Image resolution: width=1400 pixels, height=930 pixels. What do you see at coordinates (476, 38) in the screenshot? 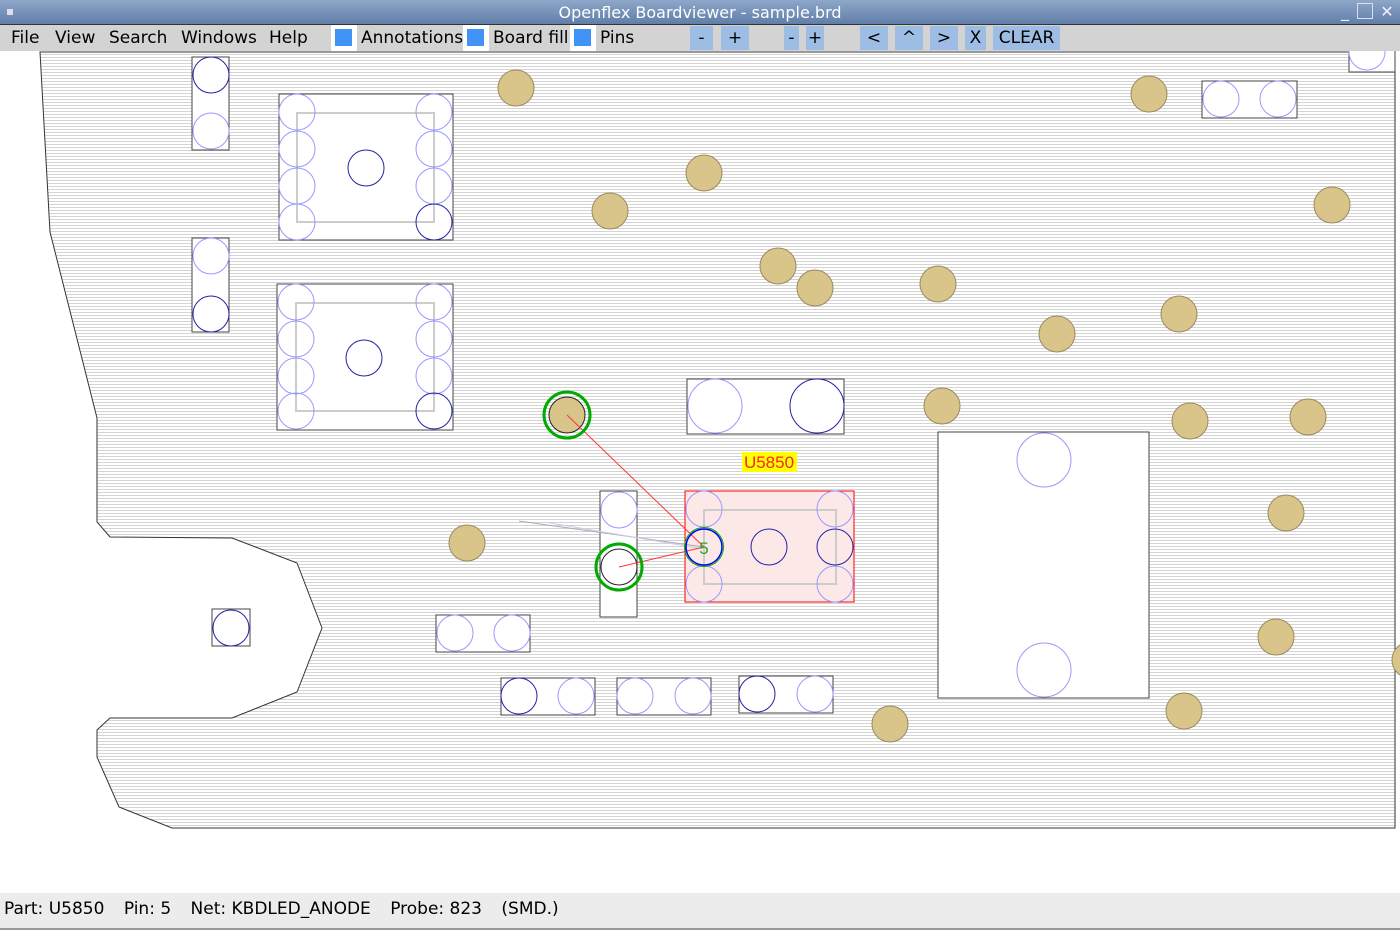
I see `board-fill-checkbox` at bounding box center [476, 38].